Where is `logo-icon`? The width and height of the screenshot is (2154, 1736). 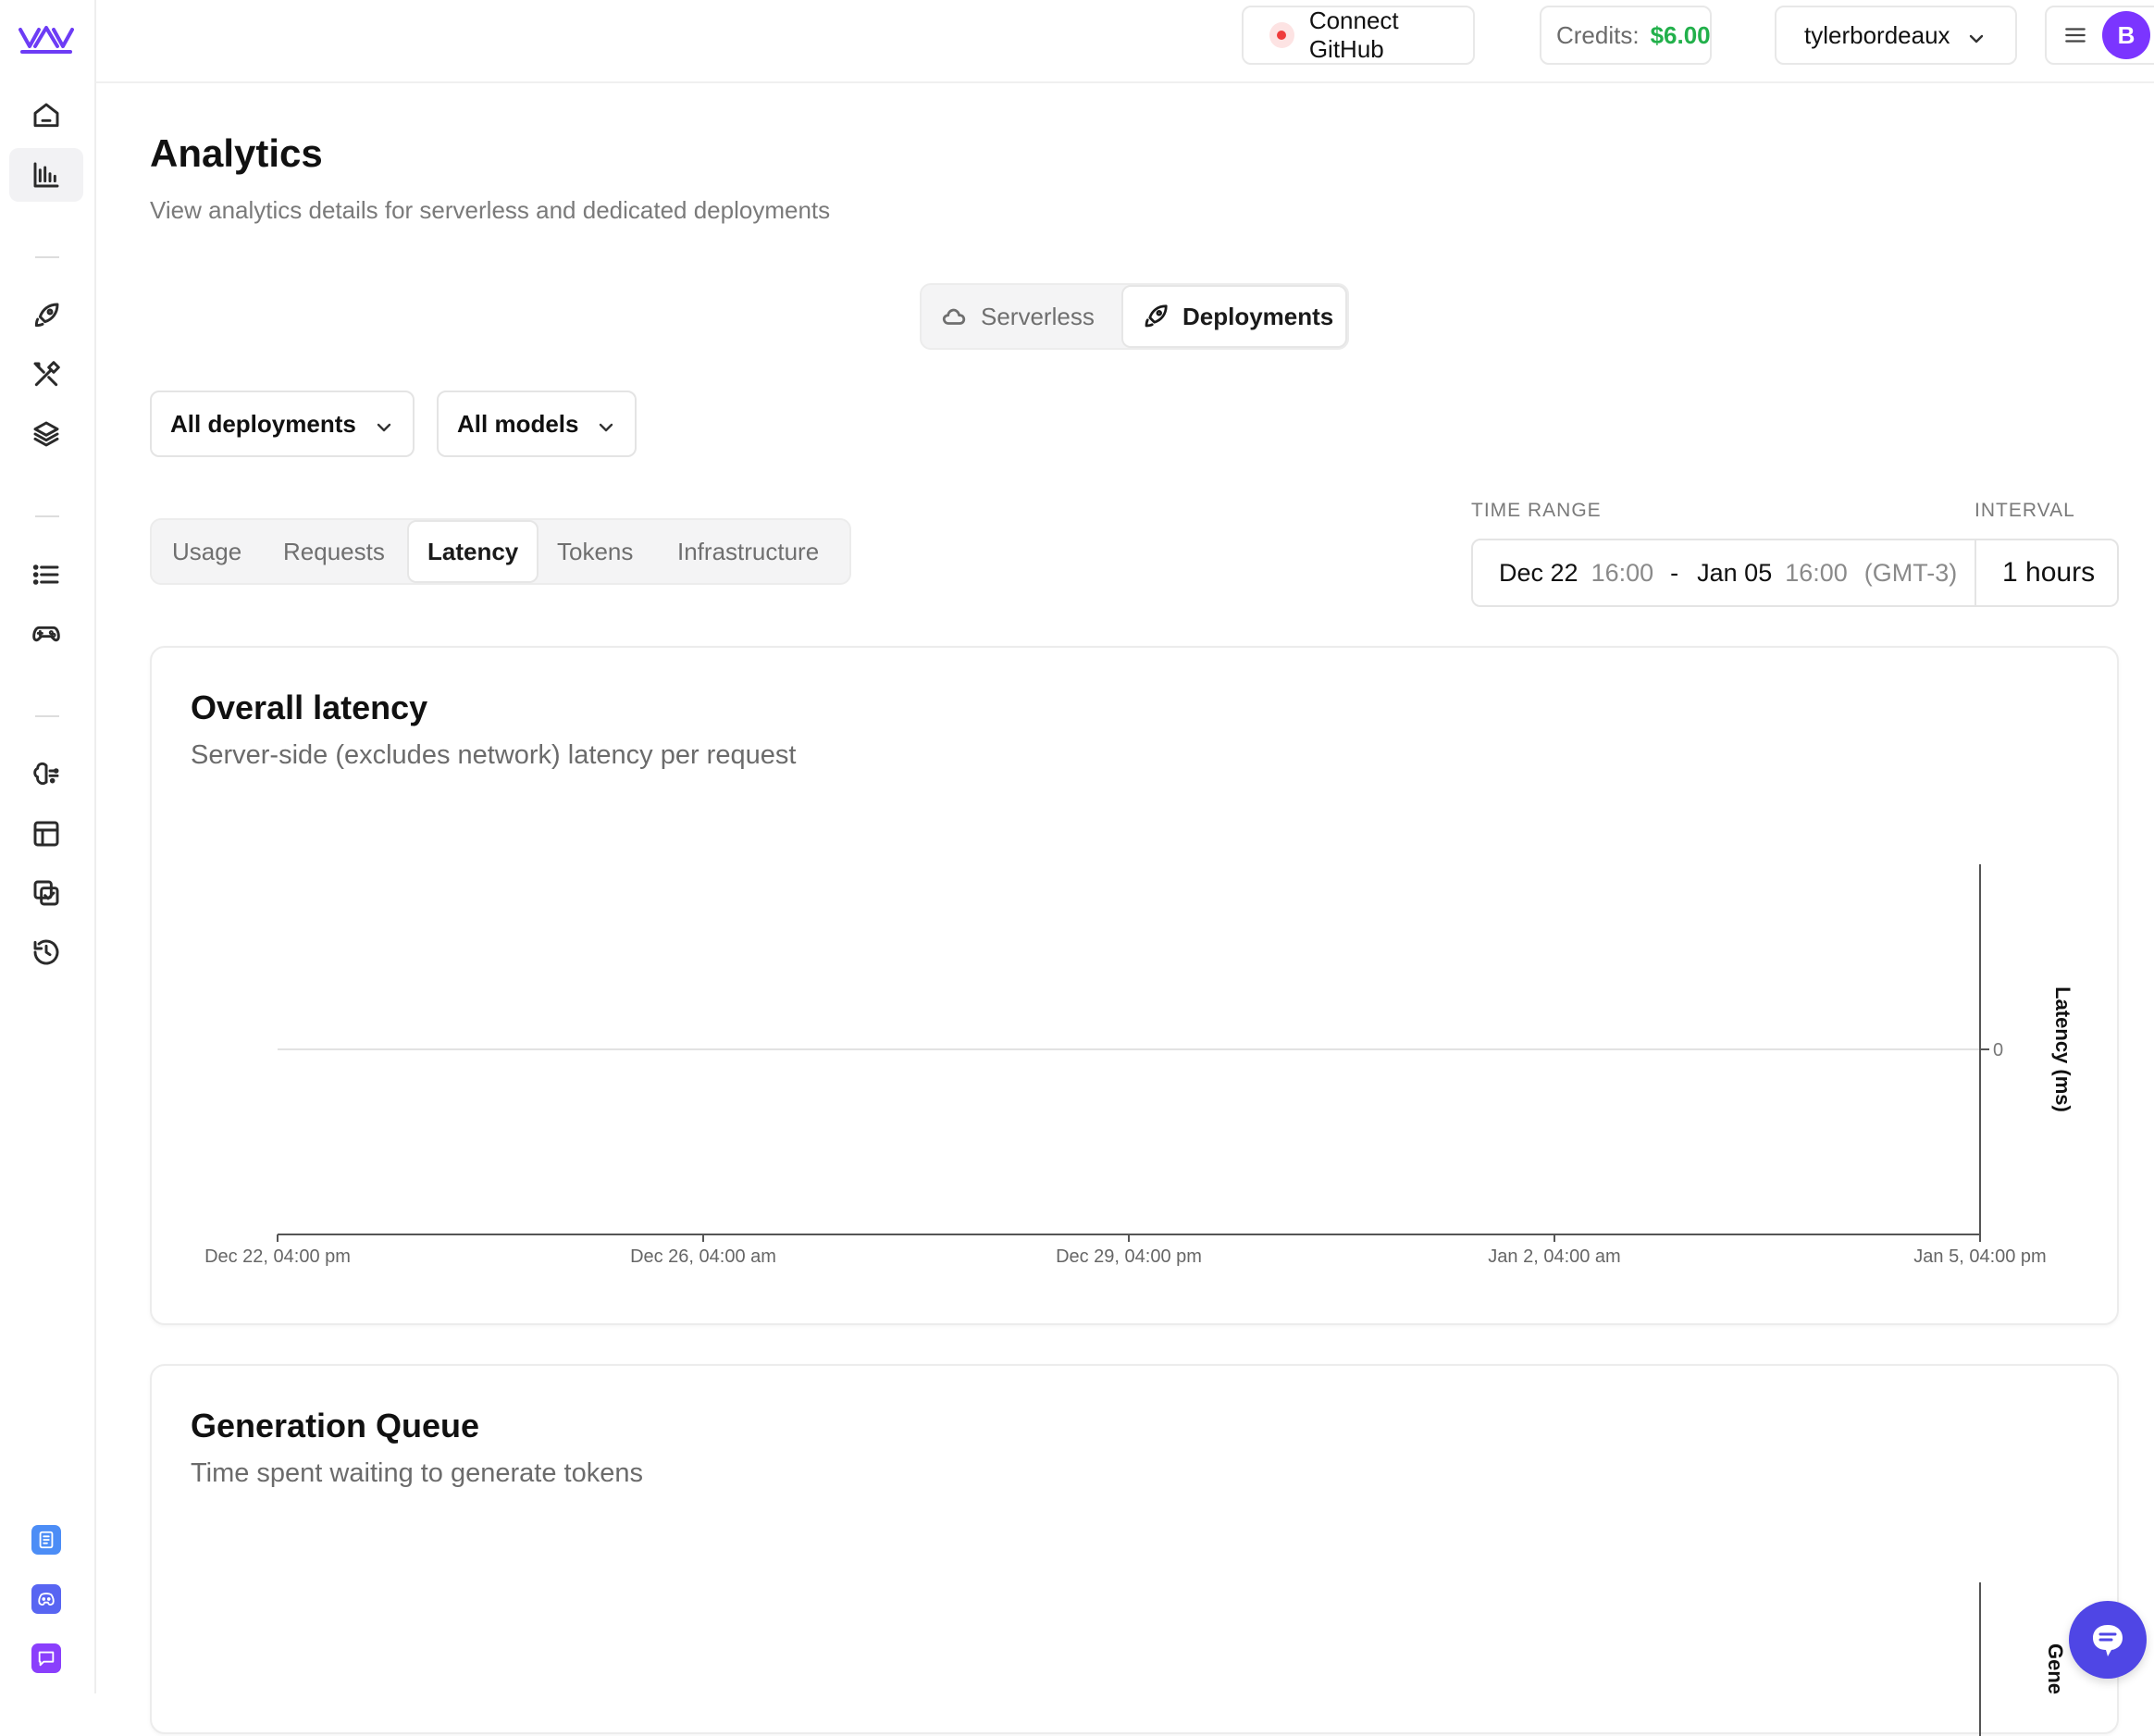 logo-icon is located at coordinates (46, 38).